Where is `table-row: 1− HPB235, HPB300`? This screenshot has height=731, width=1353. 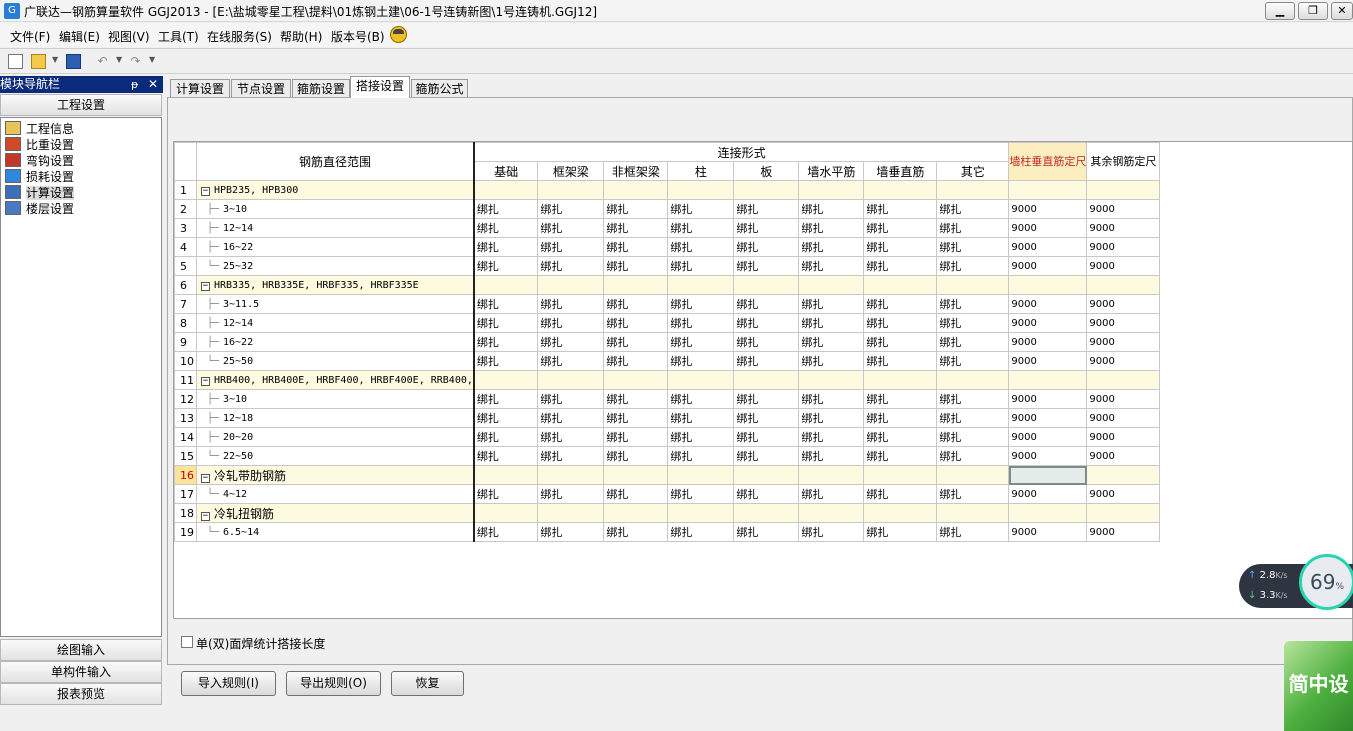
table-row: 1− HPB235, HPB300 is located at coordinates (667, 190).